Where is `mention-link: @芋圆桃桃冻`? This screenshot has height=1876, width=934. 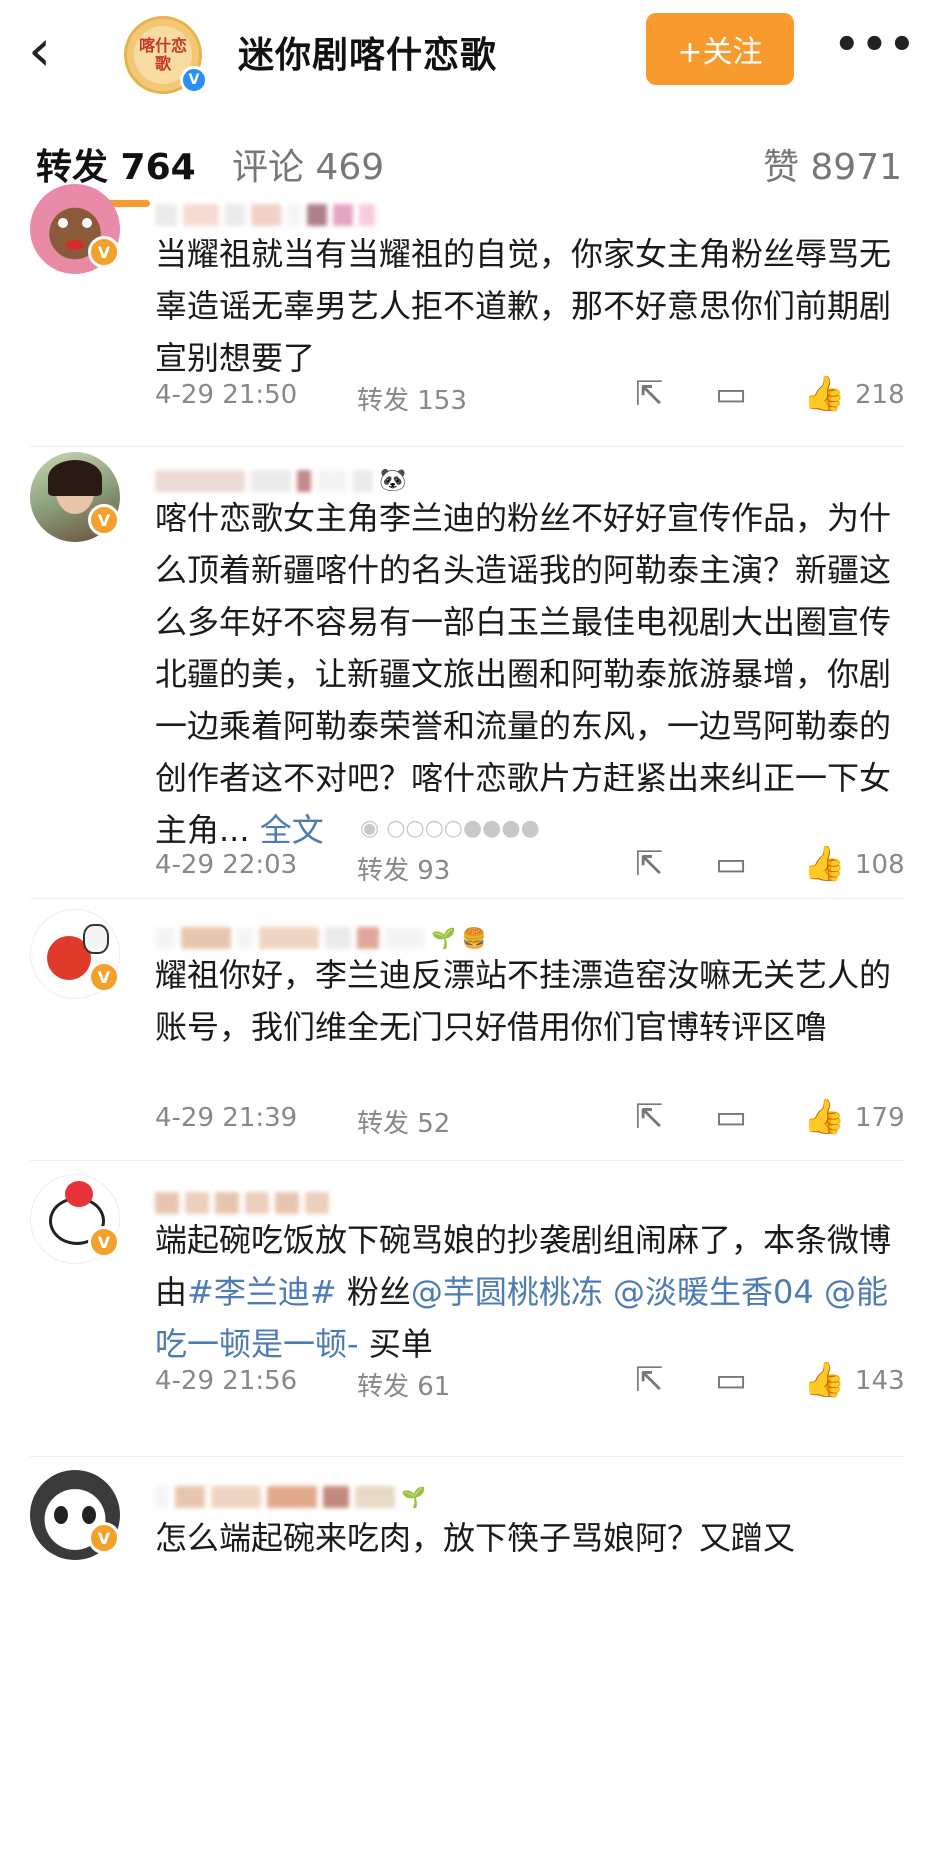 mention-link: @芋圆桃桃冻 is located at coordinates (507, 1292).